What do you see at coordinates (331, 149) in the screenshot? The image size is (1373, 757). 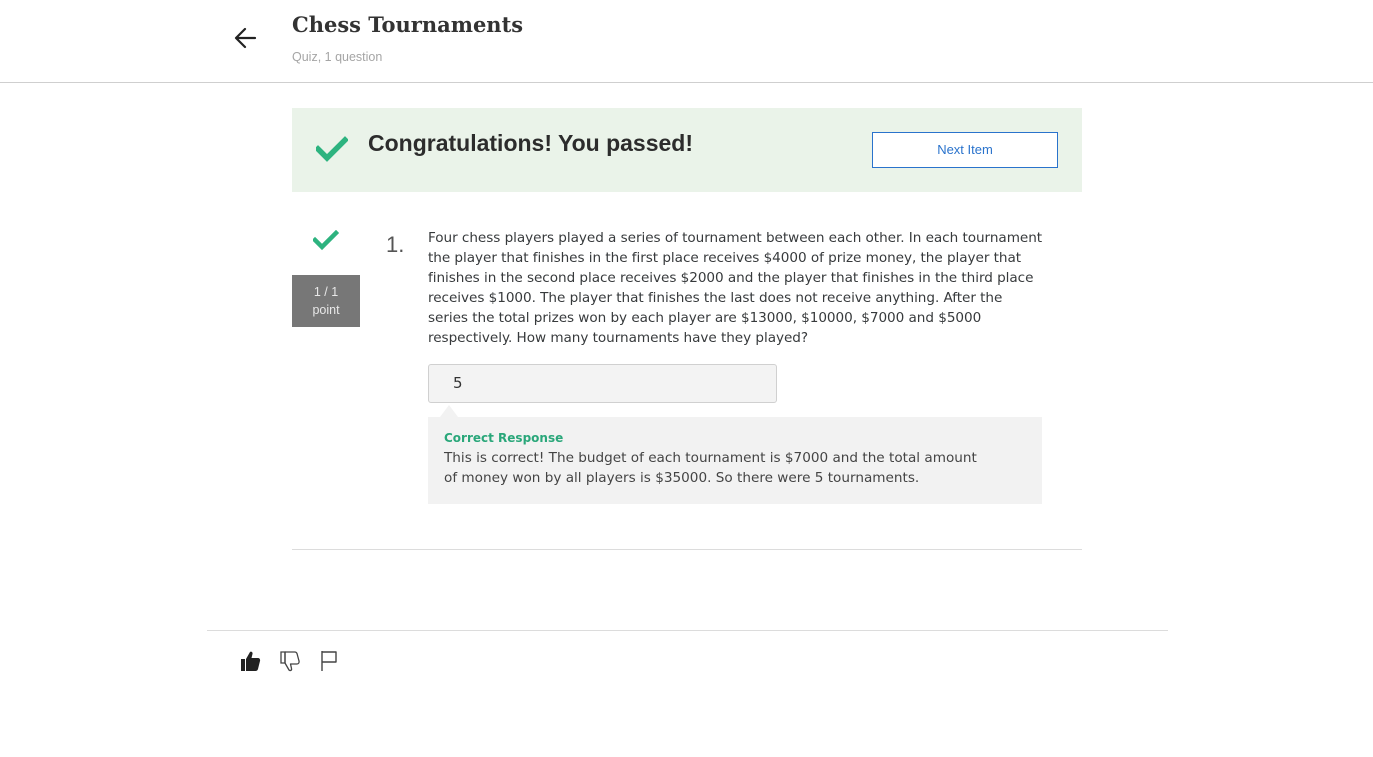 I see `checkmark-icon` at bounding box center [331, 149].